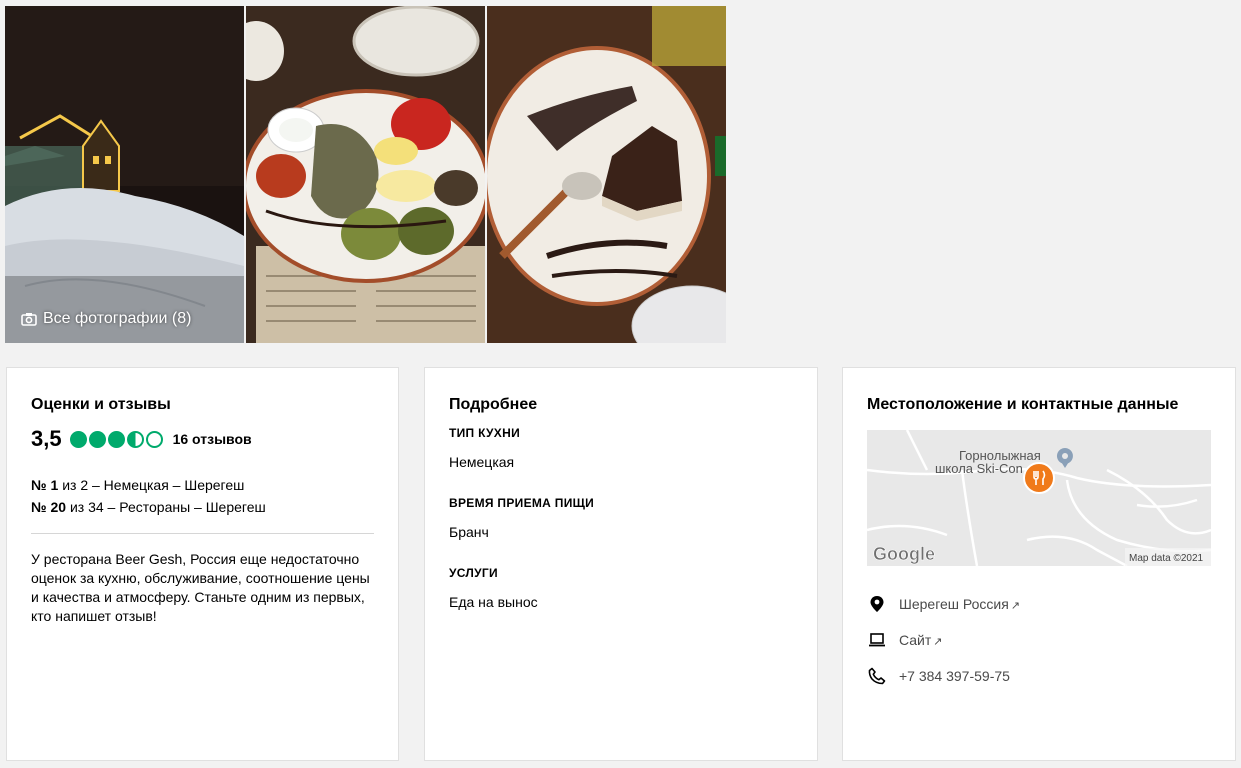 This screenshot has height=768, width=1241. Describe the element at coordinates (904, 554) in the screenshot. I see `google-logo: Google` at that location.